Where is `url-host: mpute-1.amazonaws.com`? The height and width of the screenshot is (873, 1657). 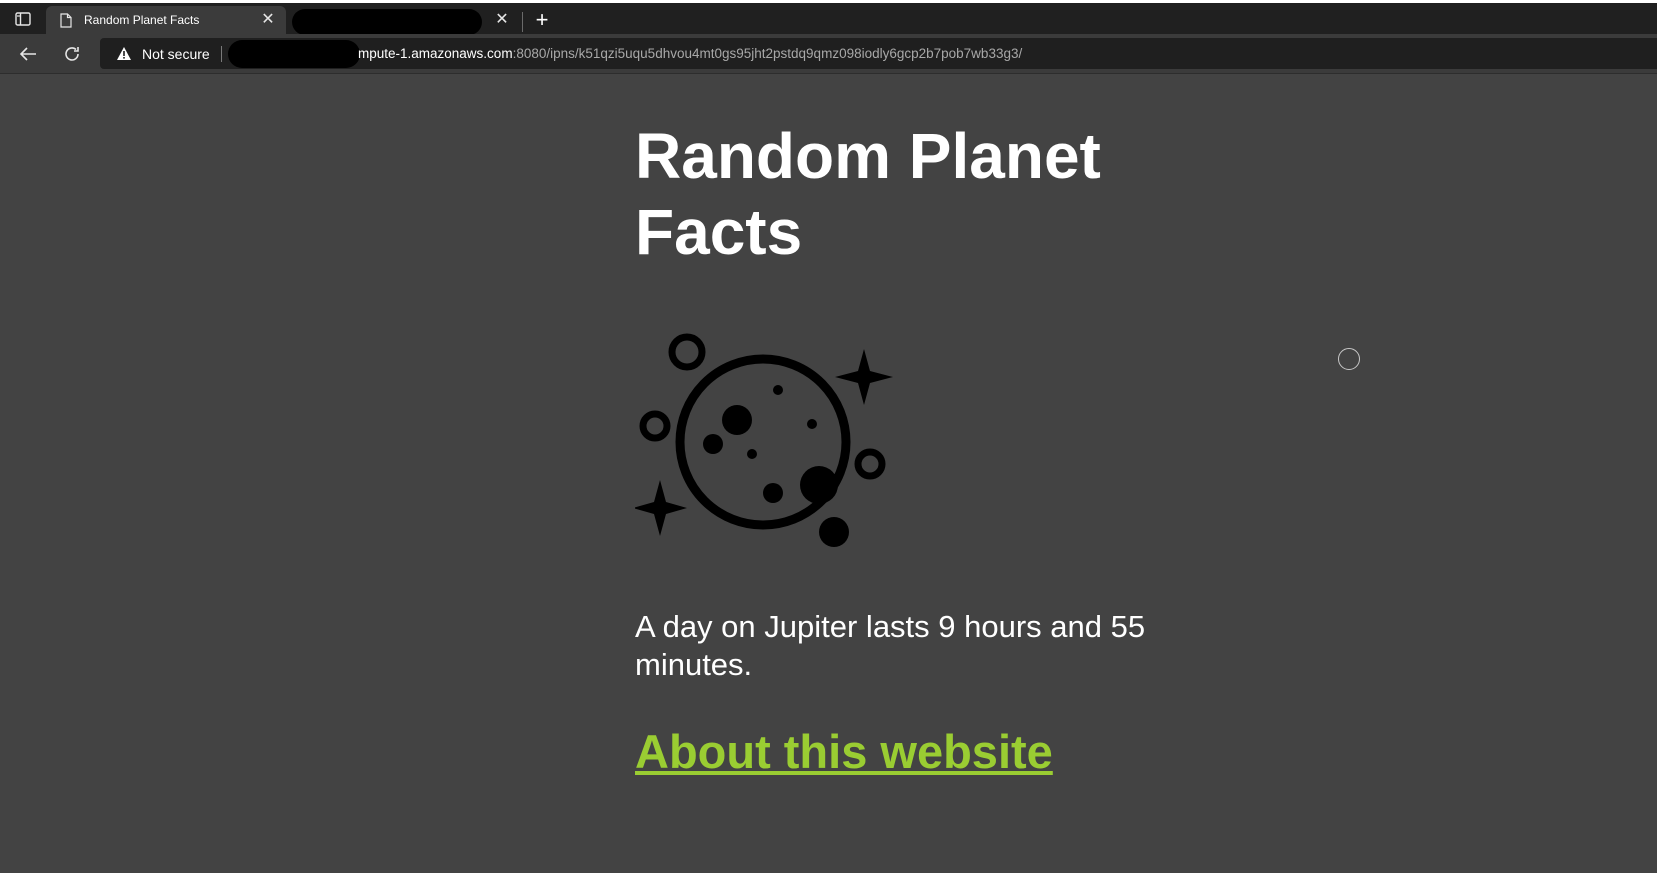 url-host: mpute-1.amazonaws.com is located at coordinates (435, 53).